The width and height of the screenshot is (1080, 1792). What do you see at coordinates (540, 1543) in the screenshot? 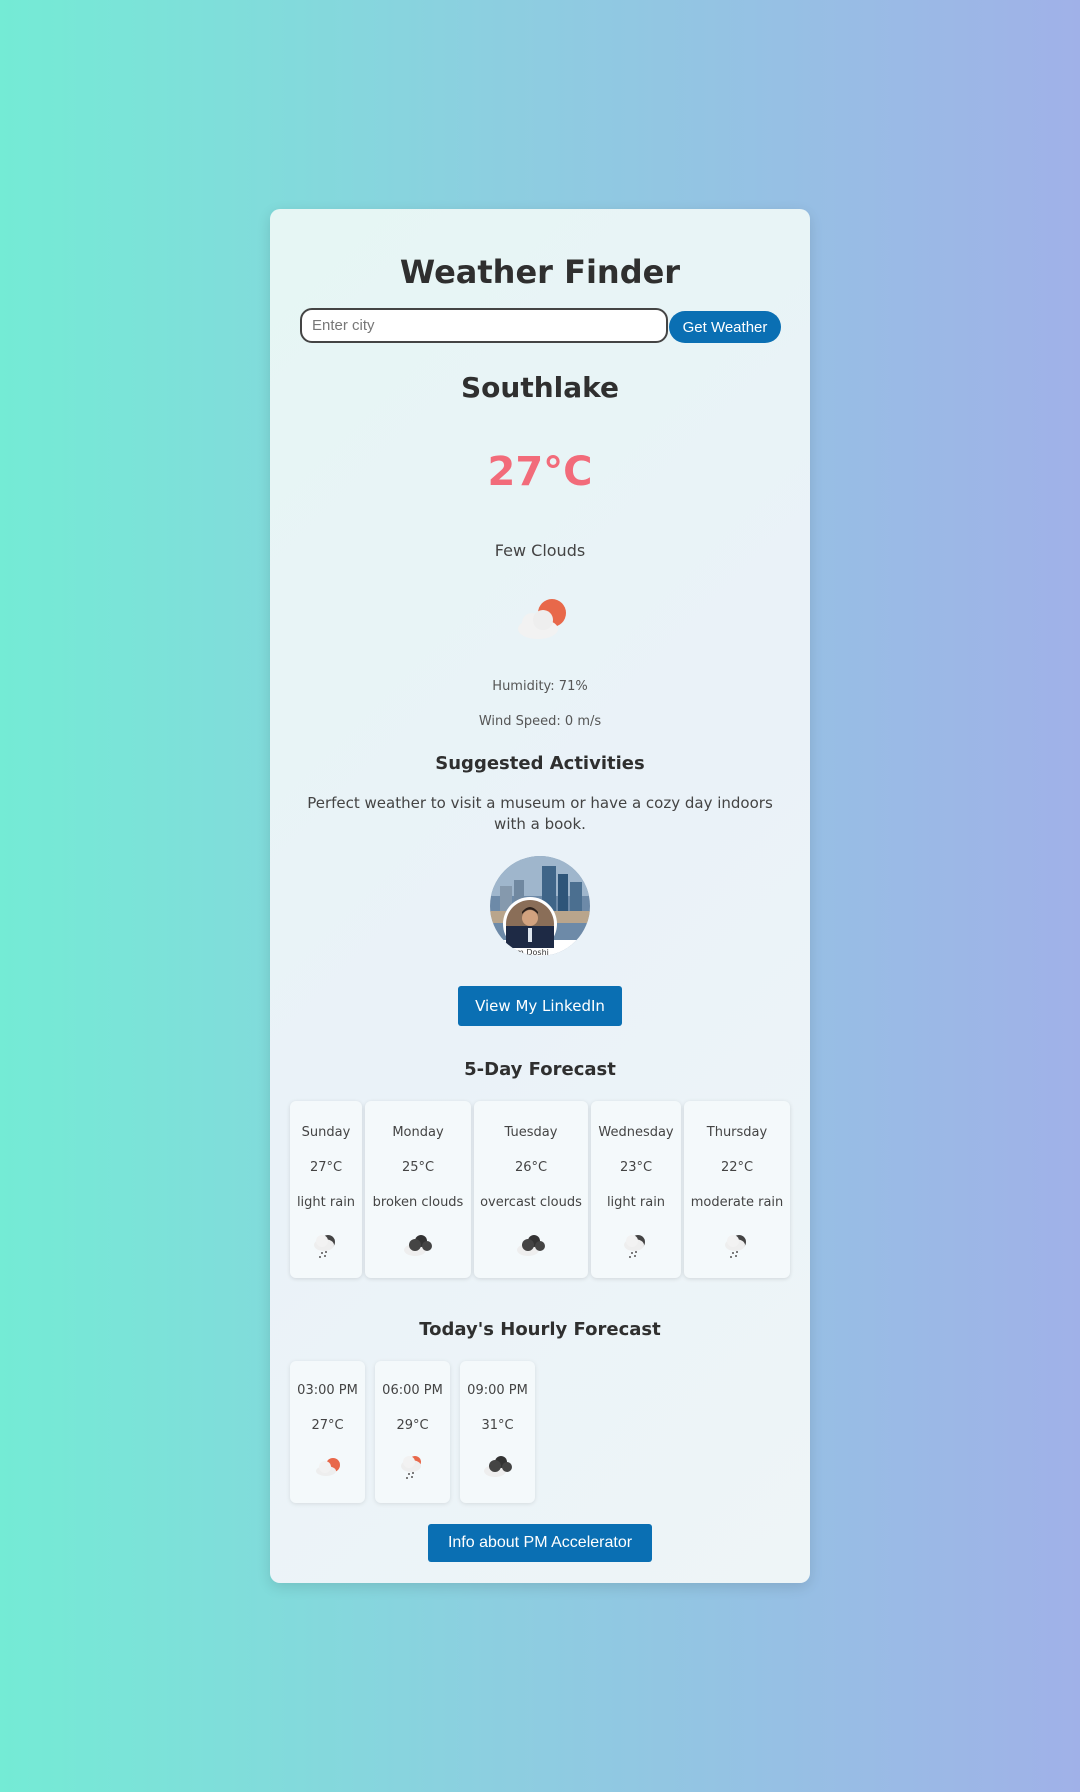
I see `pm-accelerator-info-button: Info about PM Accelerator` at bounding box center [540, 1543].